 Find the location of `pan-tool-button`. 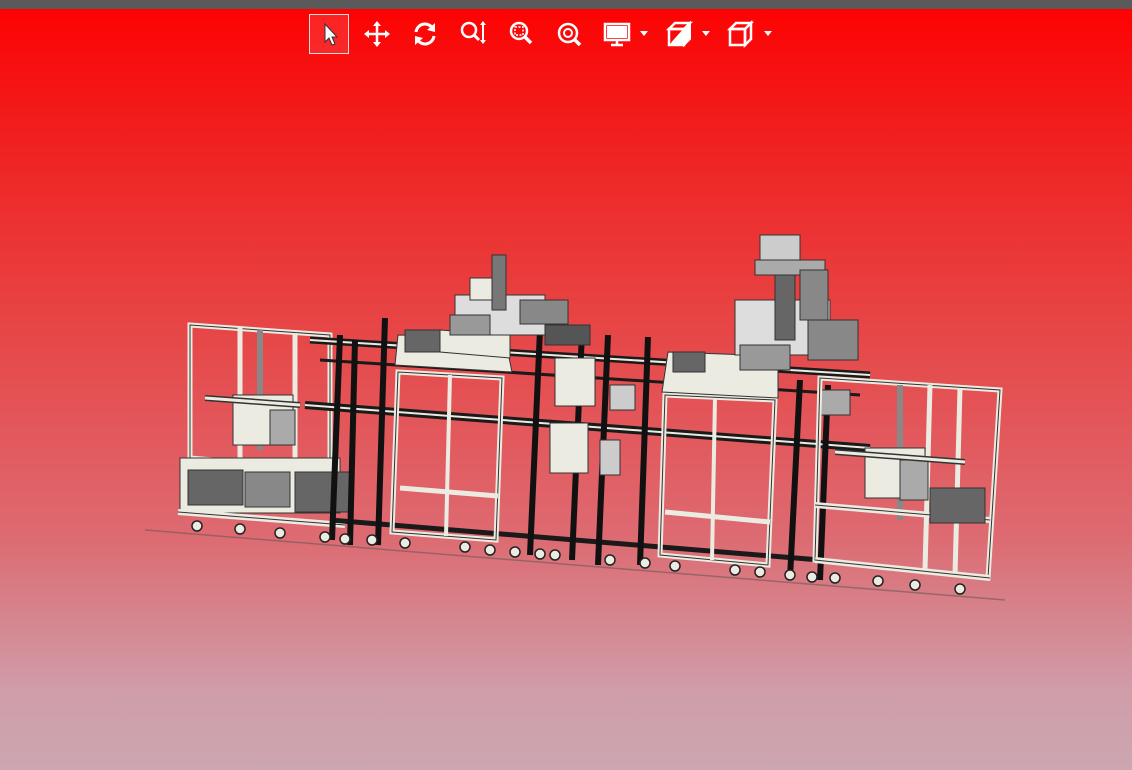

pan-tool-button is located at coordinates (377, 34).